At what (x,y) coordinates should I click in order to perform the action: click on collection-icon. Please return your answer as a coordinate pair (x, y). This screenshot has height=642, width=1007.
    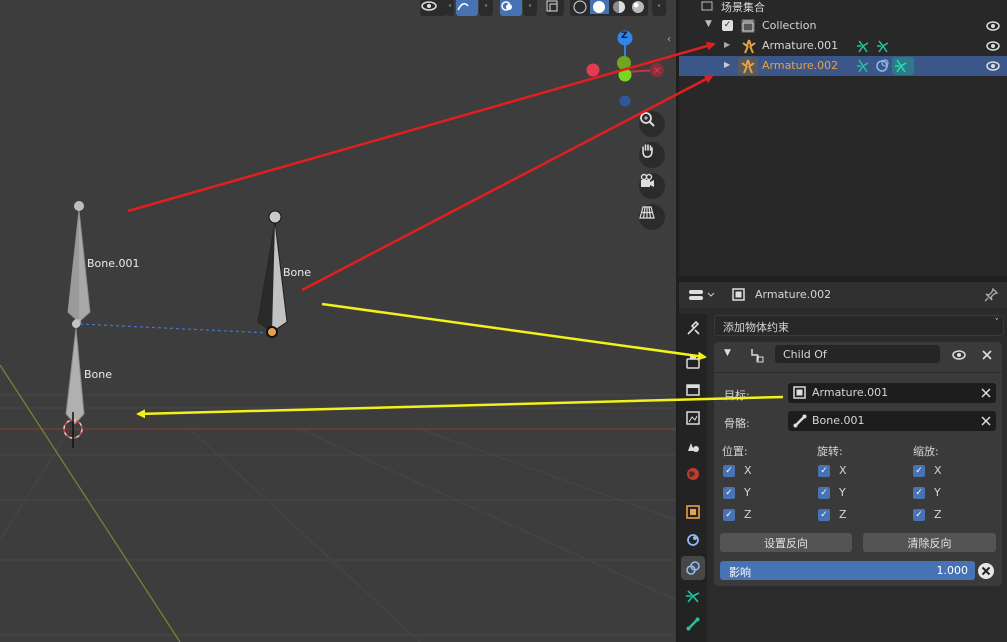
    Looking at the image, I should click on (748, 26).